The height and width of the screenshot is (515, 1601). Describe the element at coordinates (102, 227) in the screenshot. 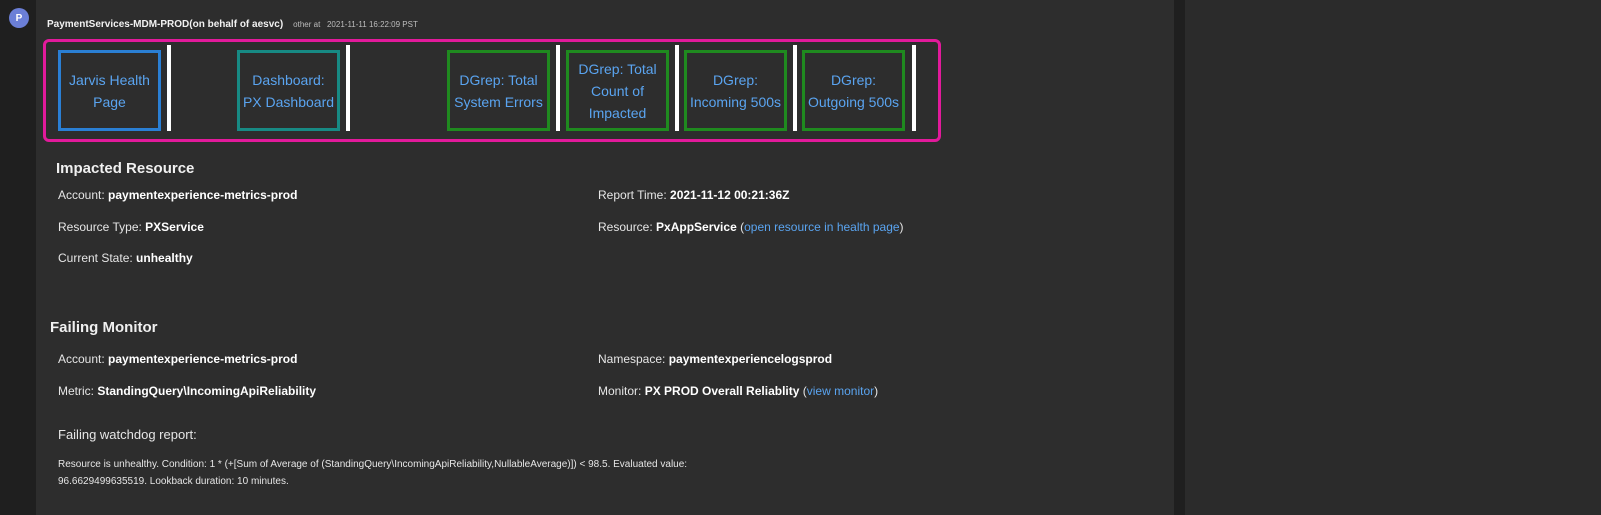

I see `resource-type-label: Resource Type:` at that location.